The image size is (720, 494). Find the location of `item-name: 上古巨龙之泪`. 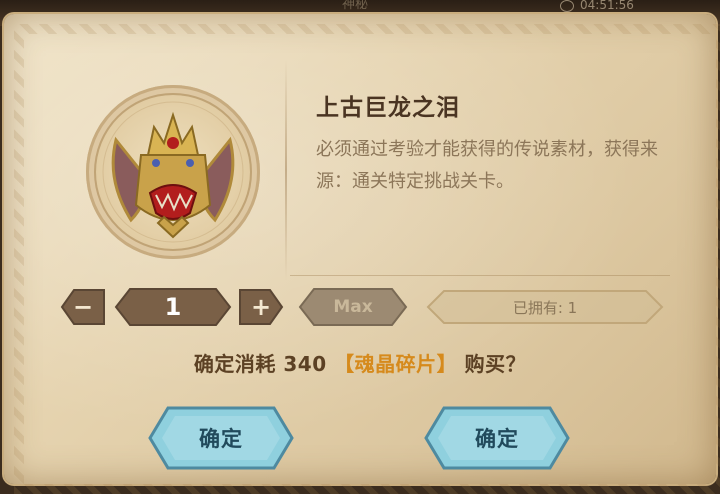

item-name: 上古巨龙之泪 is located at coordinates (388, 108).